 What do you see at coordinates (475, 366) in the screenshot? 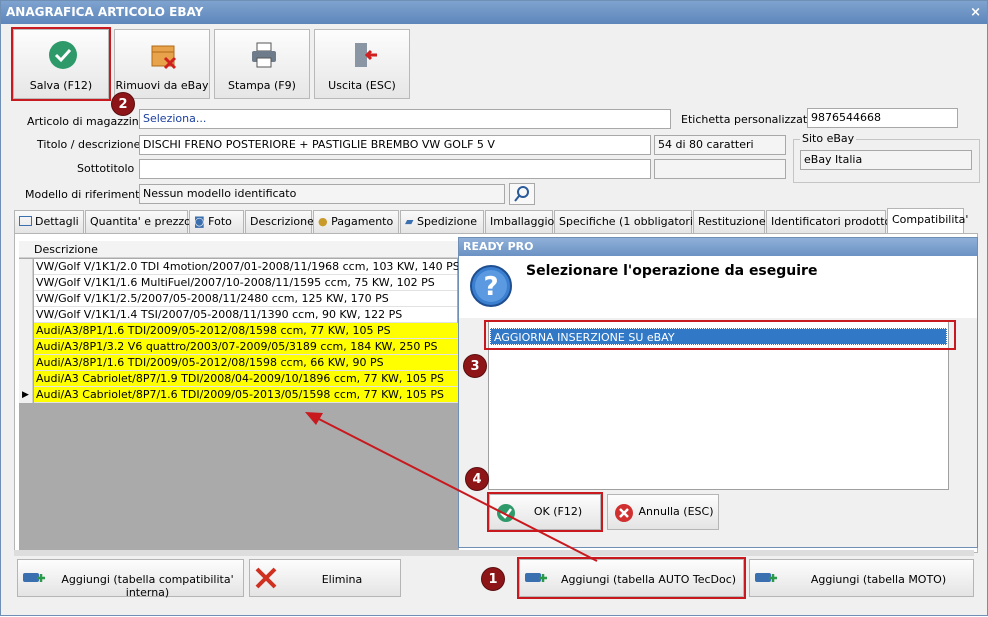
I see `step-badge-3: 3` at bounding box center [475, 366].